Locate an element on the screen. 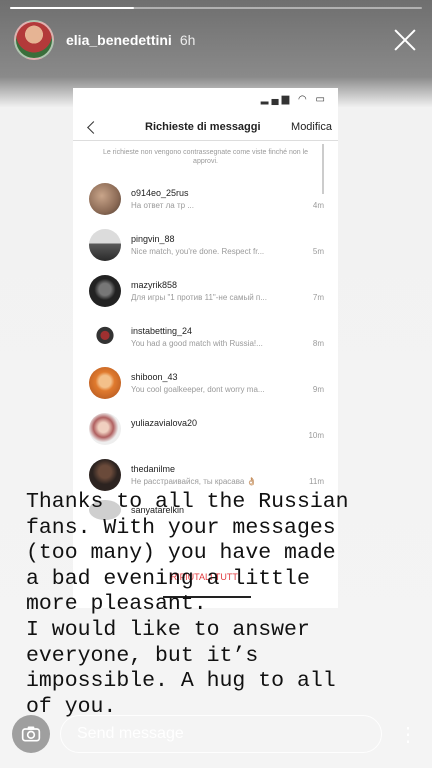  screenshot-title: Richieste di messaggi is located at coordinates (203, 127).